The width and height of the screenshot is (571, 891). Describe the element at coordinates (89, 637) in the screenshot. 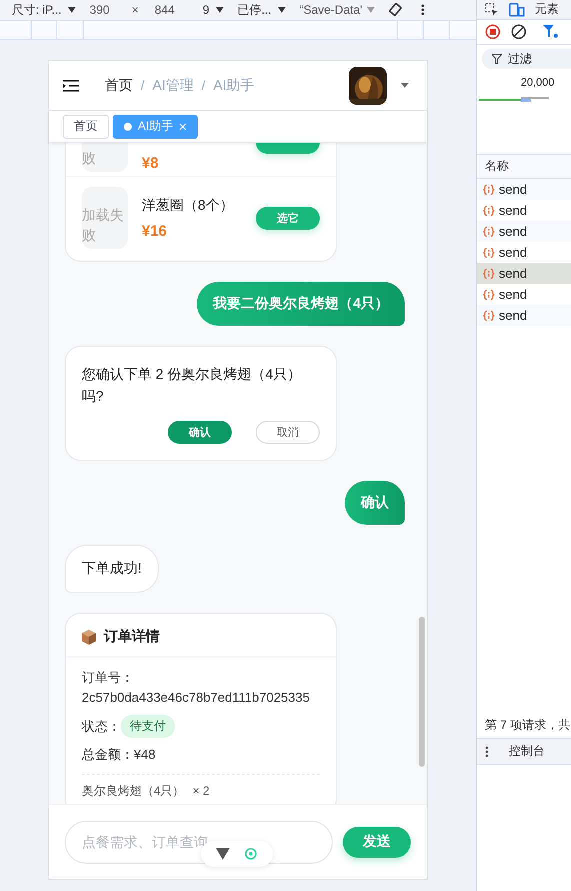

I see `package-icon` at that location.